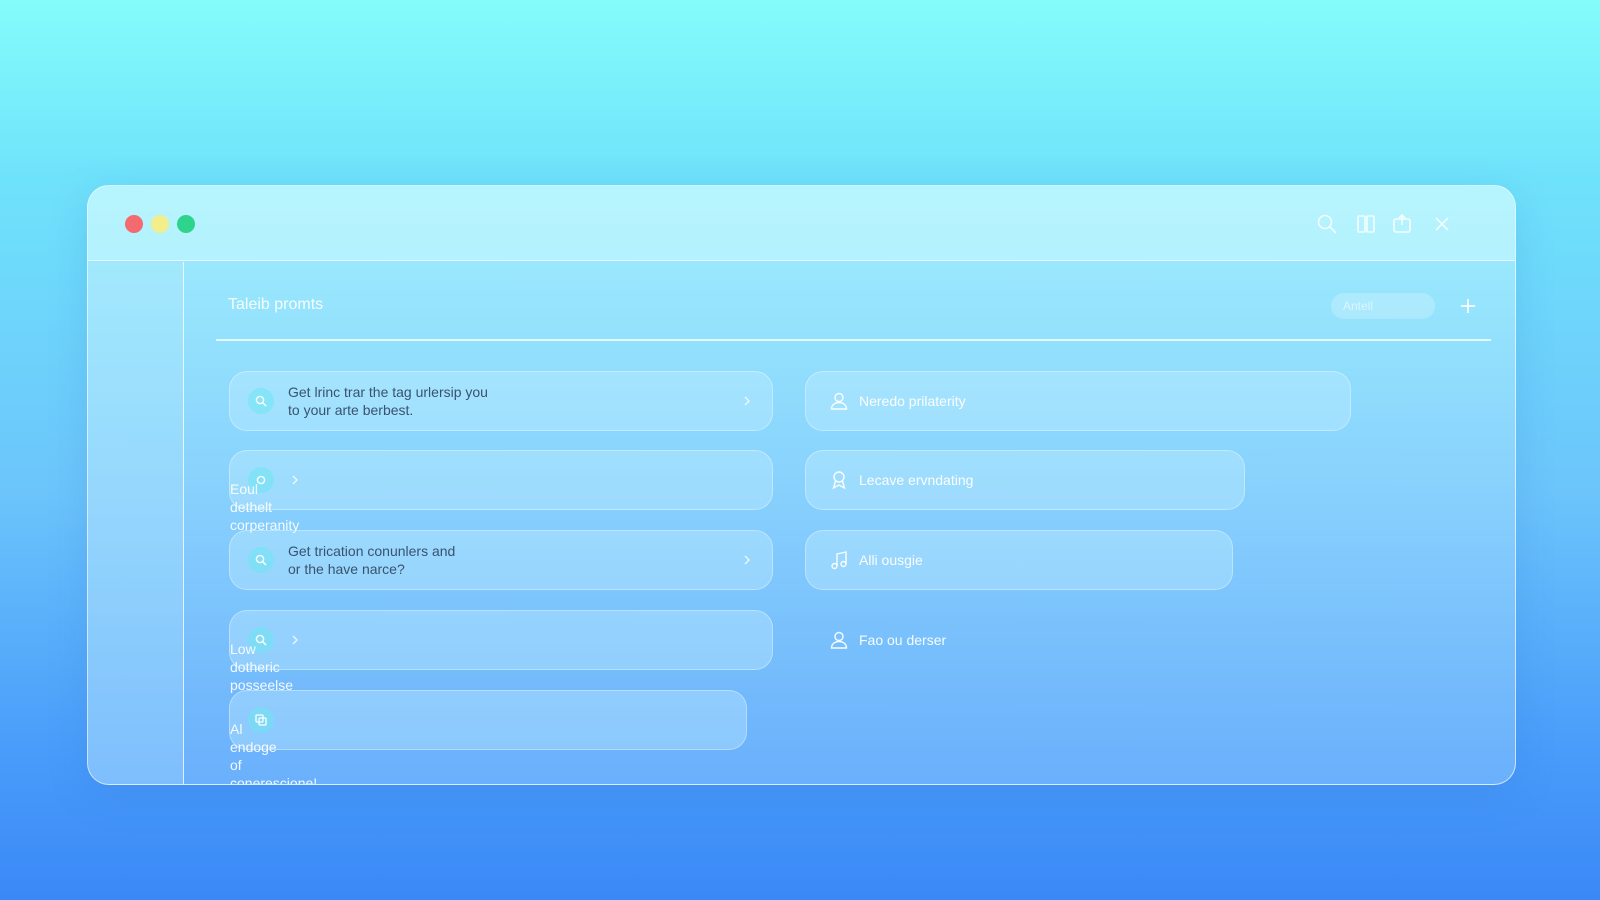 The width and height of the screenshot is (1600, 900). Describe the element at coordinates (274, 753) in the screenshot. I see `prompt-line: Al endoge of conerescione!` at that location.